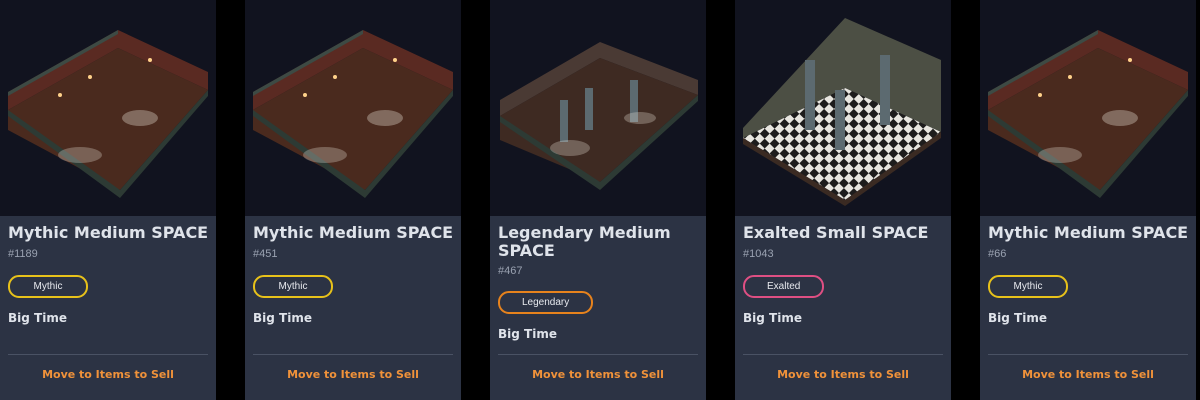  Describe the element at coordinates (997, 254) in the screenshot. I see `serial-number: #66` at that location.